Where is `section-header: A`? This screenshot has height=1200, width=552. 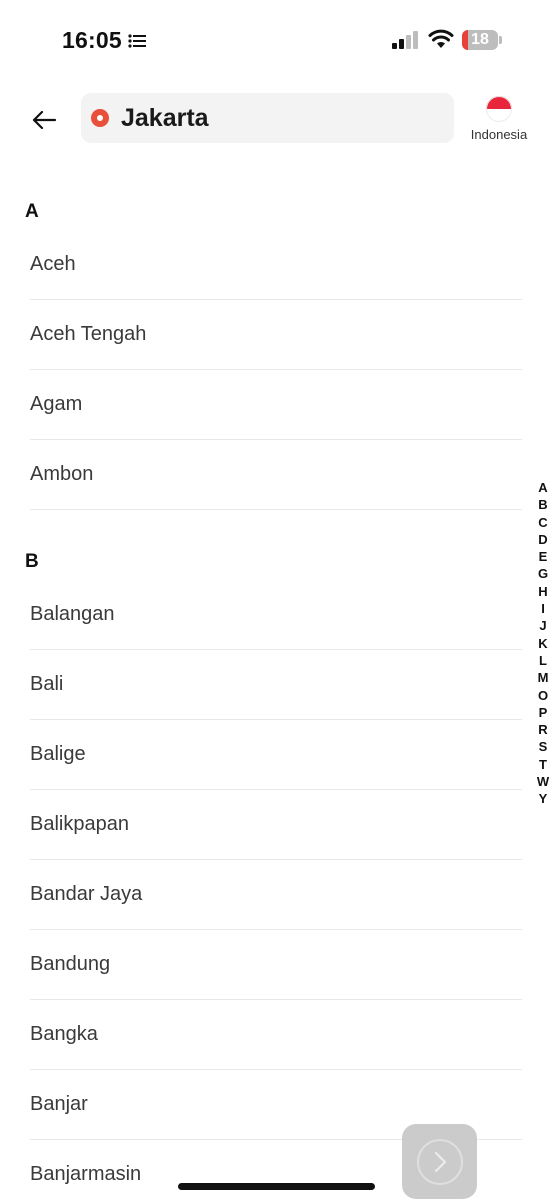 section-header: A is located at coordinates (32, 211).